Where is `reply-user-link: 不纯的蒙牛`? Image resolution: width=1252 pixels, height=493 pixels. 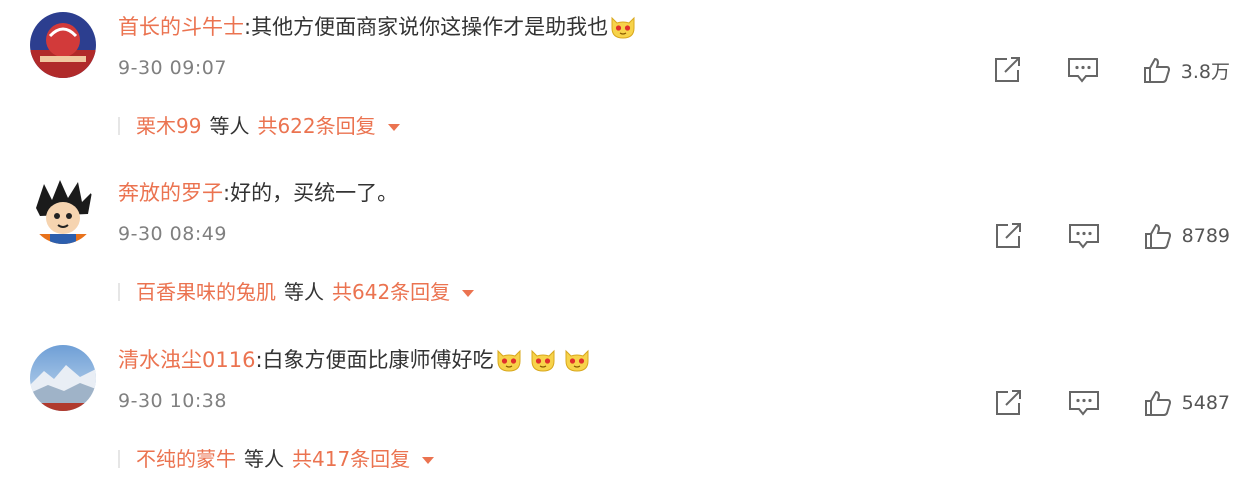
reply-user-link: 不纯的蒙牛 is located at coordinates (186, 459).